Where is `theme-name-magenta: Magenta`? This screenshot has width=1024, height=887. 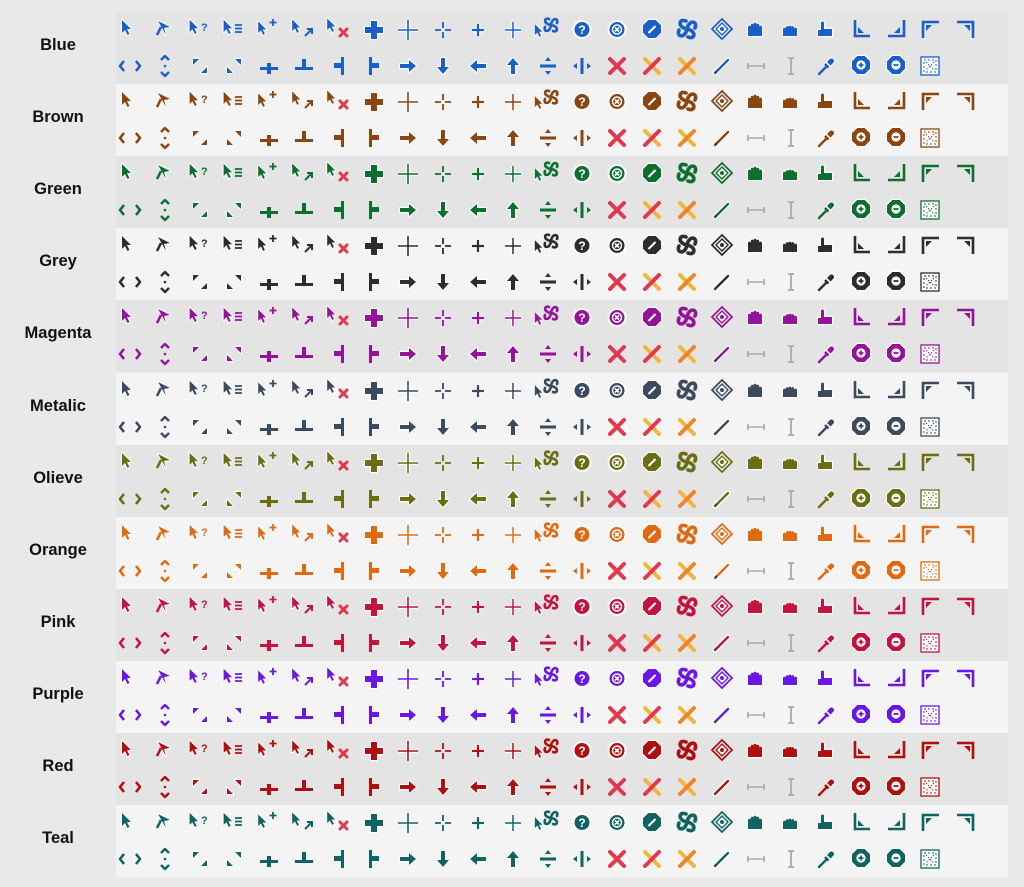
theme-name-magenta: Magenta is located at coordinates (58, 333).